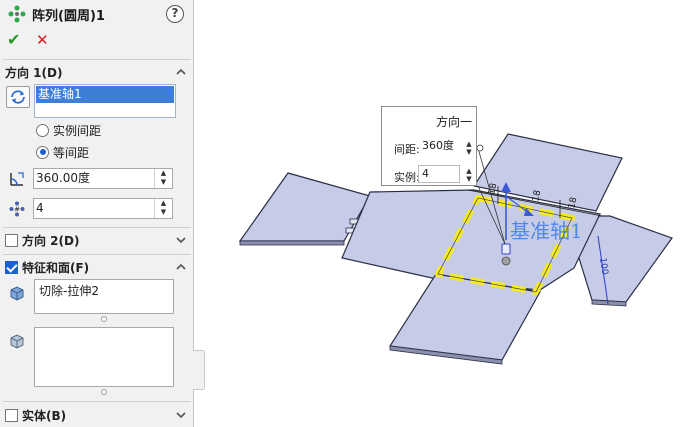 The image size is (700, 427). What do you see at coordinates (13, 40) in the screenshot?
I see `ok-button: ✔` at bounding box center [13, 40].